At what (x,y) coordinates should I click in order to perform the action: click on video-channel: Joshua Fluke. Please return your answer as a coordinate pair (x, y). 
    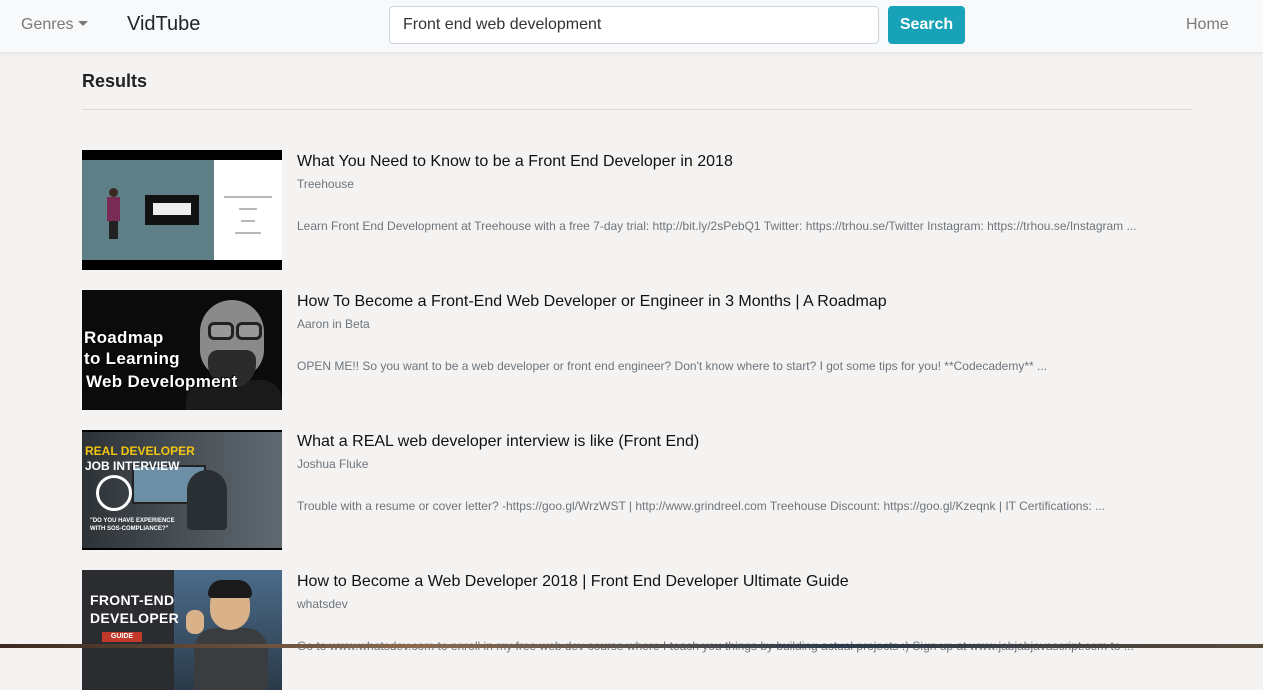
    Looking at the image, I should click on (333, 464).